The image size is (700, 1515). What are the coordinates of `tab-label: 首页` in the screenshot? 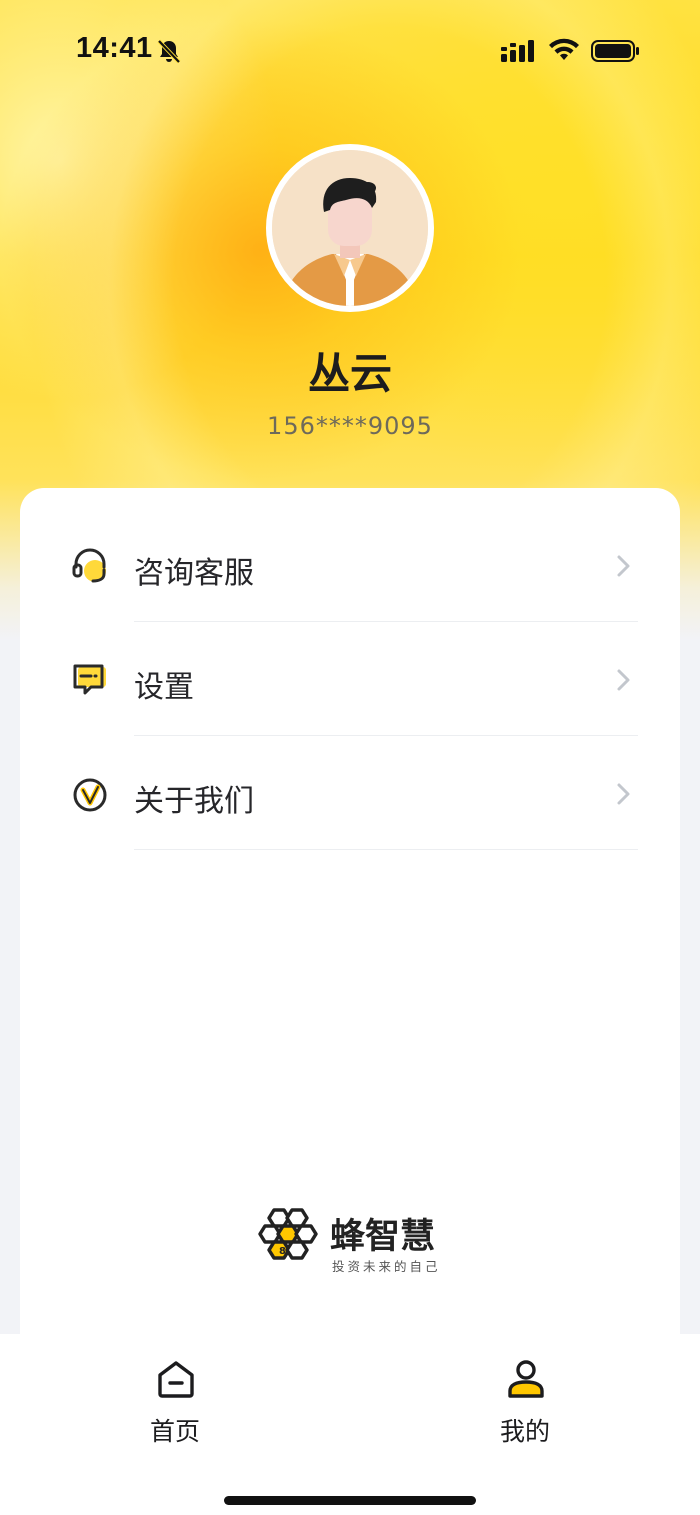 It's located at (174, 1431).